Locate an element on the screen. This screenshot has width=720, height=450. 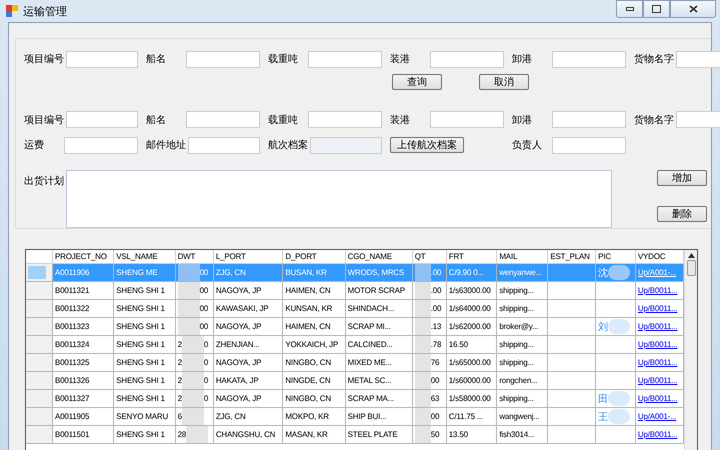
field-label: 航次档案 is located at coordinates (288, 145).